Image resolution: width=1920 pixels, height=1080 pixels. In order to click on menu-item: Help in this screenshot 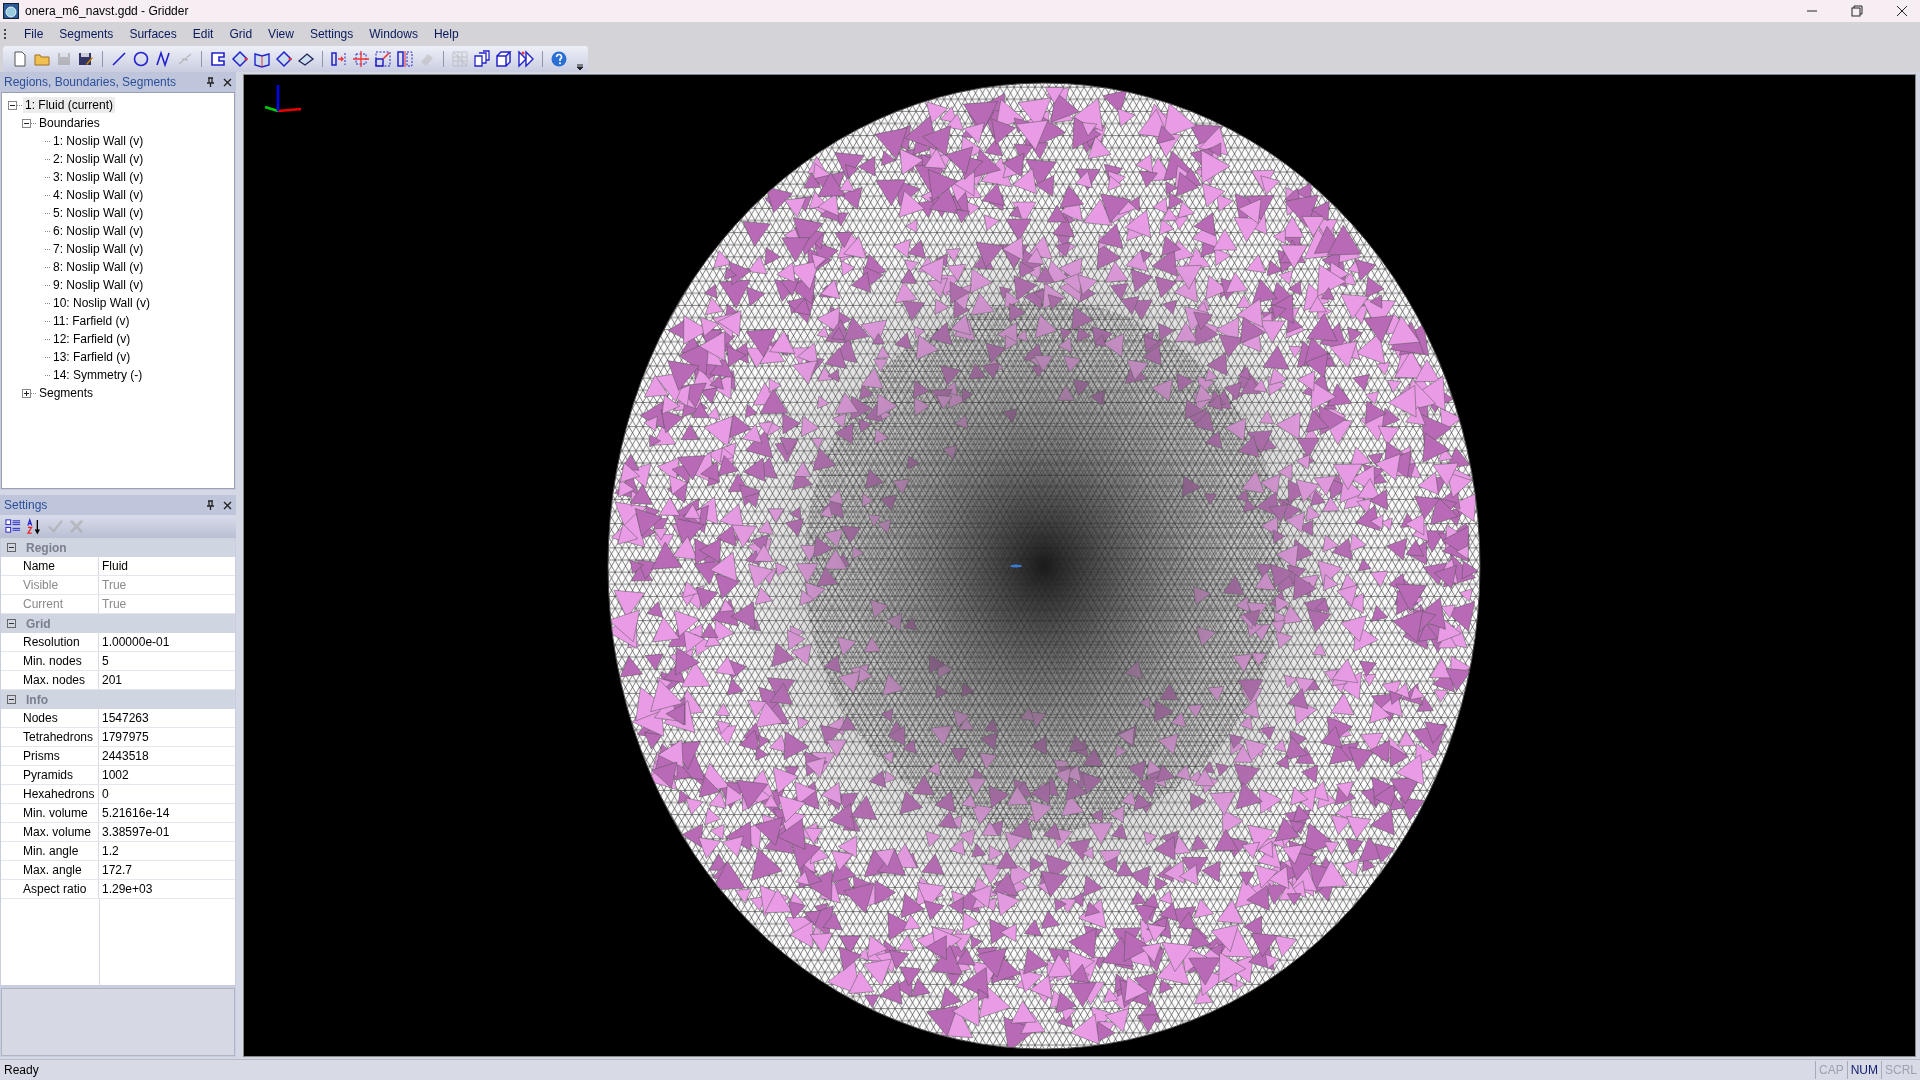, I will do `click(446, 34)`.